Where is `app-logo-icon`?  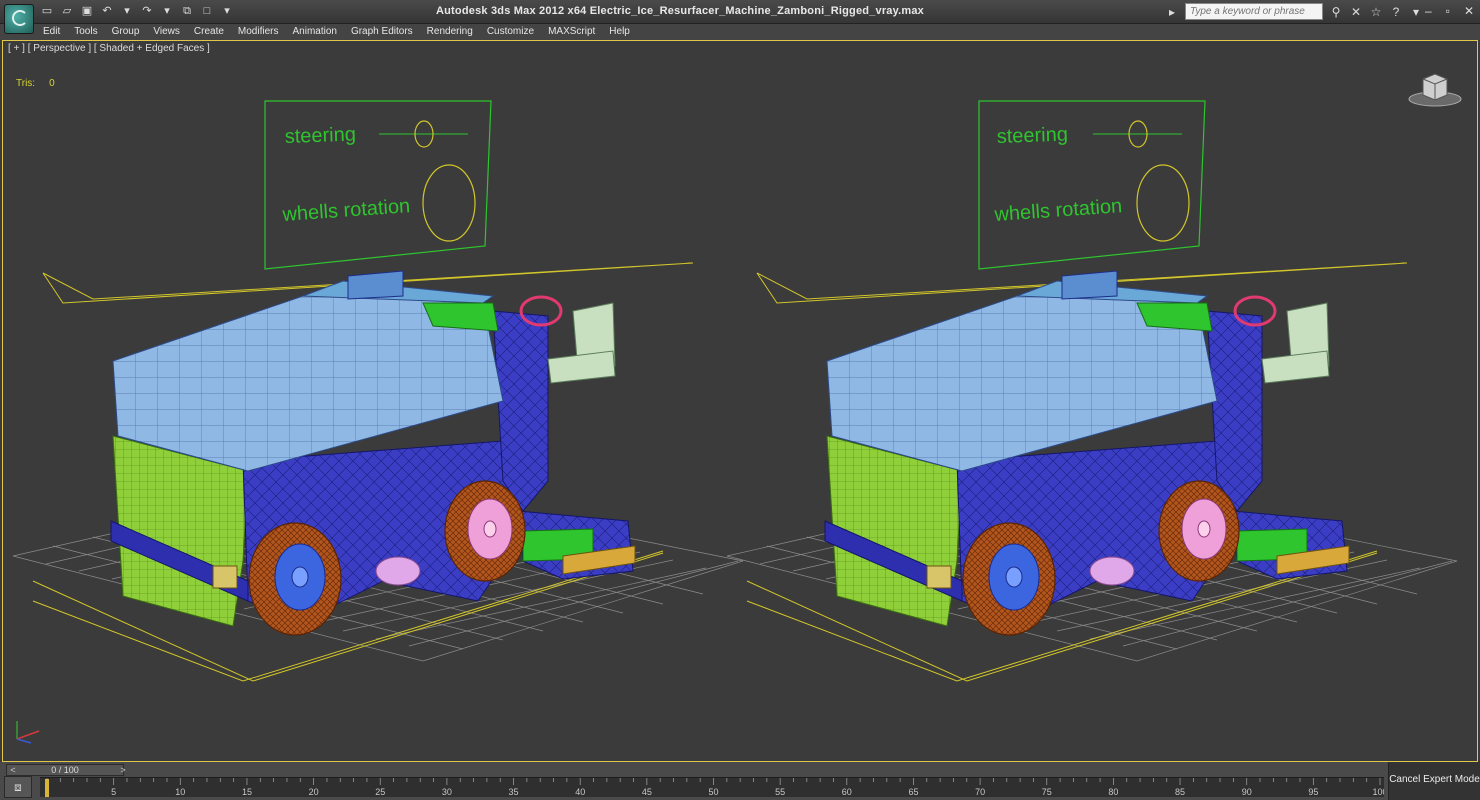
app-logo-icon is located at coordinates (19, 19).